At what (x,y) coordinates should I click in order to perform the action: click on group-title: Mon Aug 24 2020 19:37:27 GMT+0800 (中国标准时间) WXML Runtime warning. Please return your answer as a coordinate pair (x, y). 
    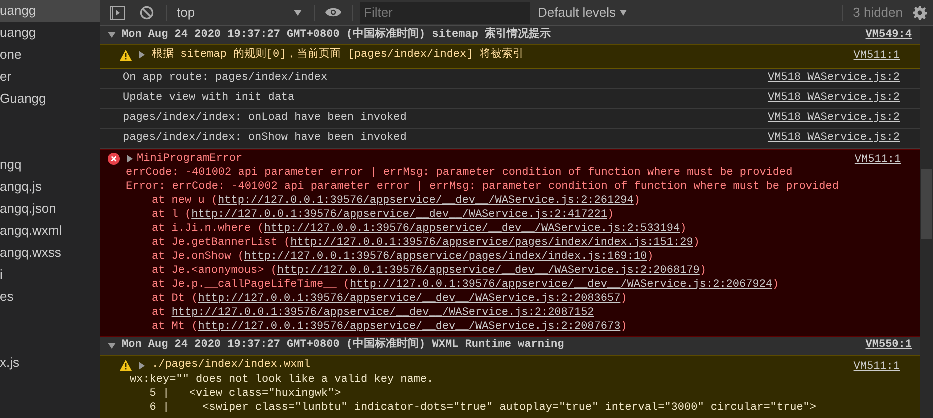
    Looking at the image, I should click on (344, 345).